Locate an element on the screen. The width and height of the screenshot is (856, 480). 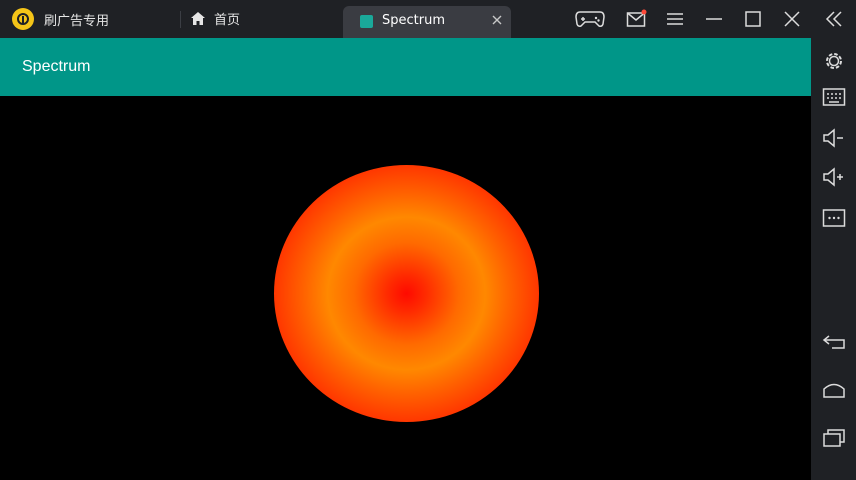
collapse-icon is located at coordinates (834, 19).